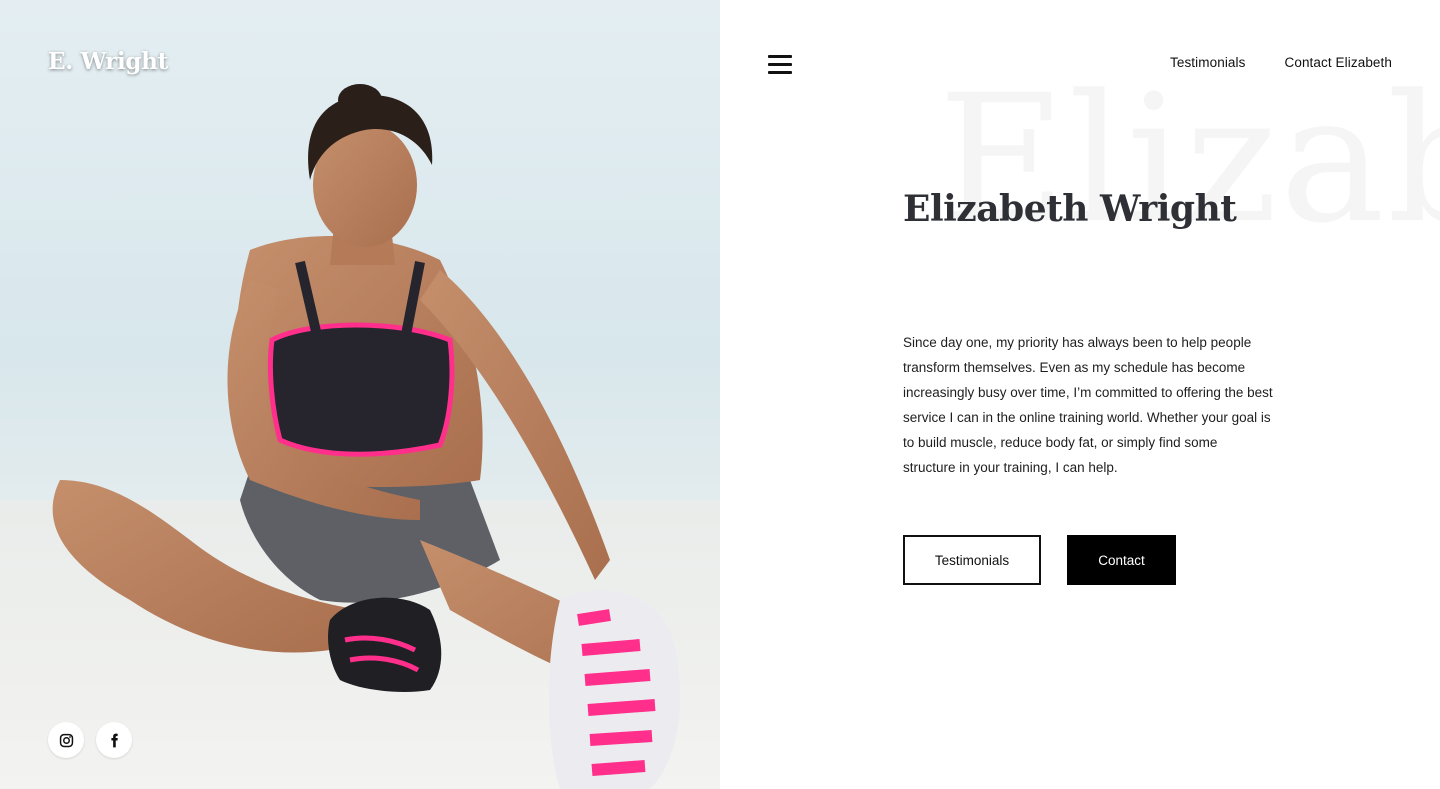 The height and width of the screenshot is (789, 1440). Describe the element at coordinates (1121, 560) in the screenshot. I see `contact-button: Contact` at that location.